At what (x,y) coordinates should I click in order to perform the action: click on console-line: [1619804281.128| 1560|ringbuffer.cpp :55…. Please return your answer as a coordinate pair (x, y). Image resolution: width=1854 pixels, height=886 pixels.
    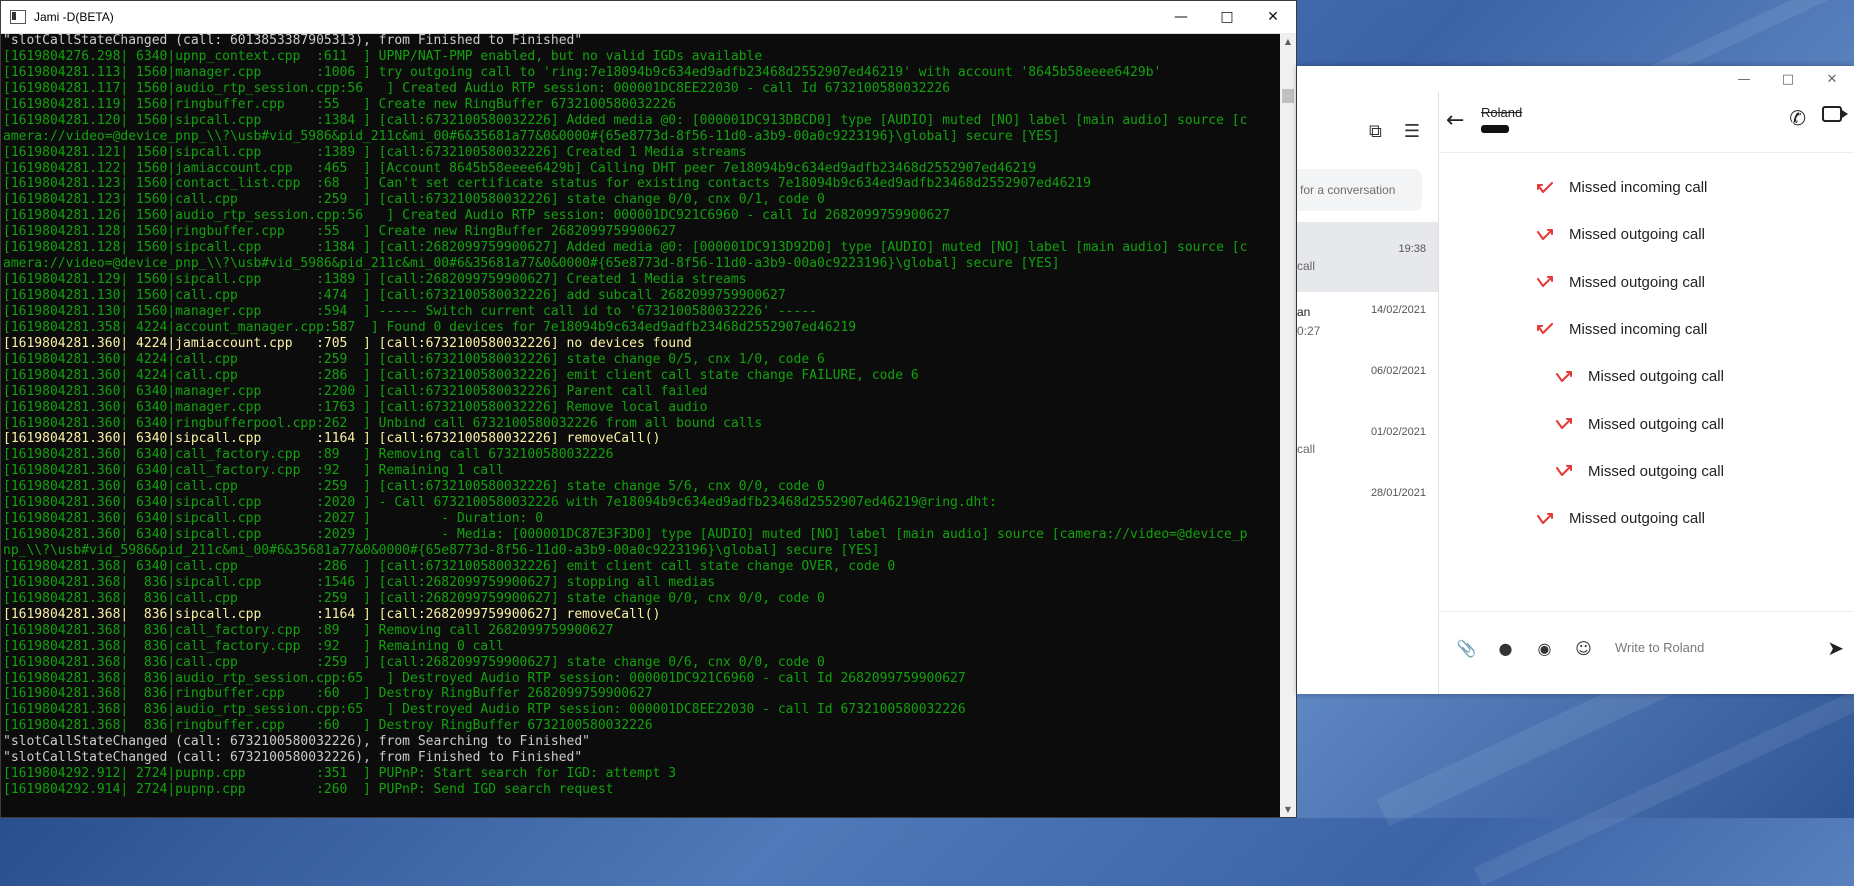
    Looking at the image, I should click on (340, 232).